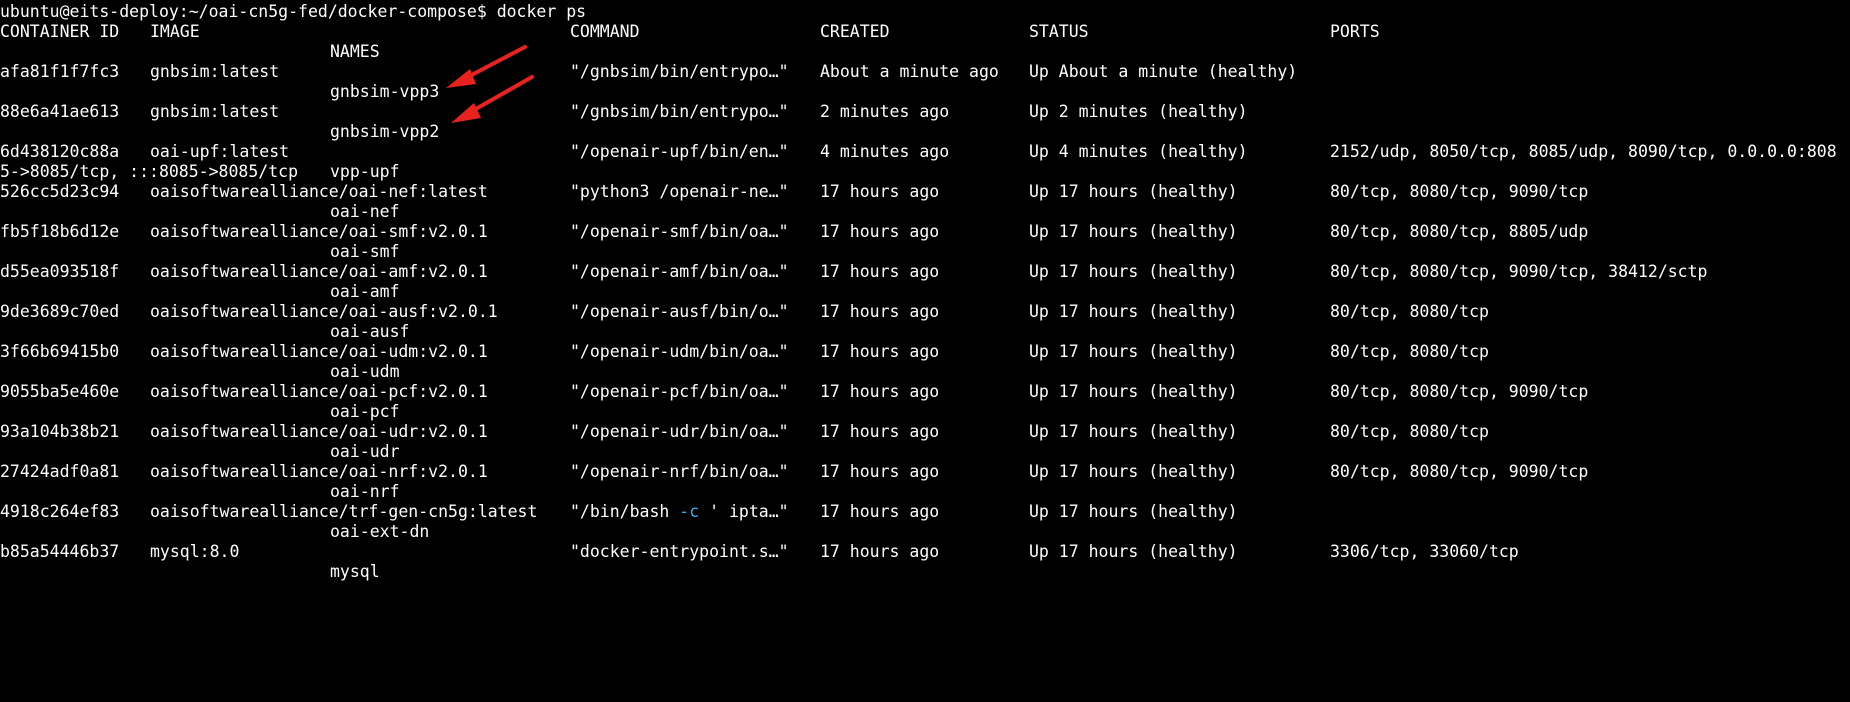  I want to click on container-id: 88e6a41ae613, so click(60, 111).